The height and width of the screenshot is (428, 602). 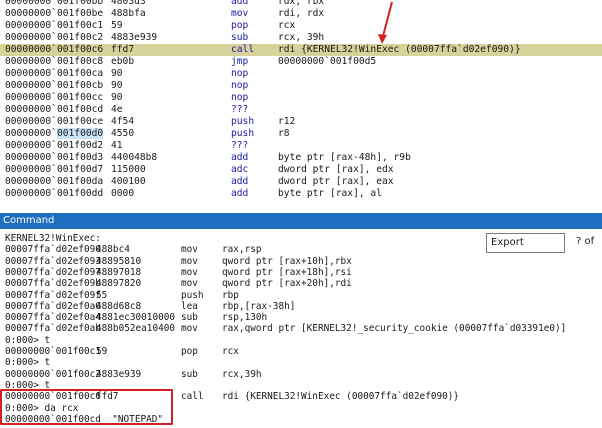 I want to click on command-bytes: 4881ec30010000, so click(x=136, y=318).